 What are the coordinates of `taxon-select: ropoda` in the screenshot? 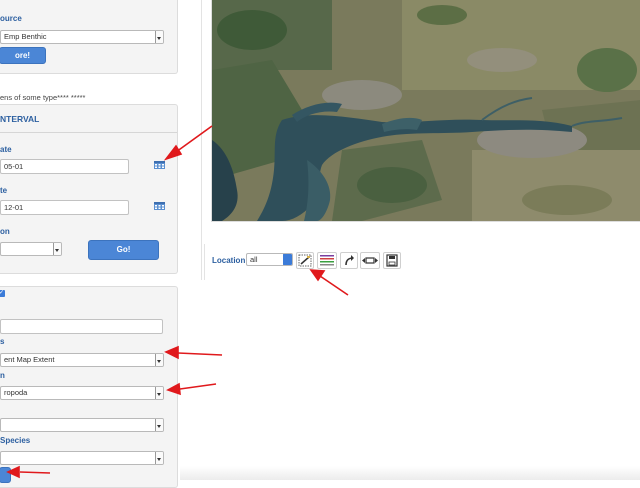 It's located at (82, 393).